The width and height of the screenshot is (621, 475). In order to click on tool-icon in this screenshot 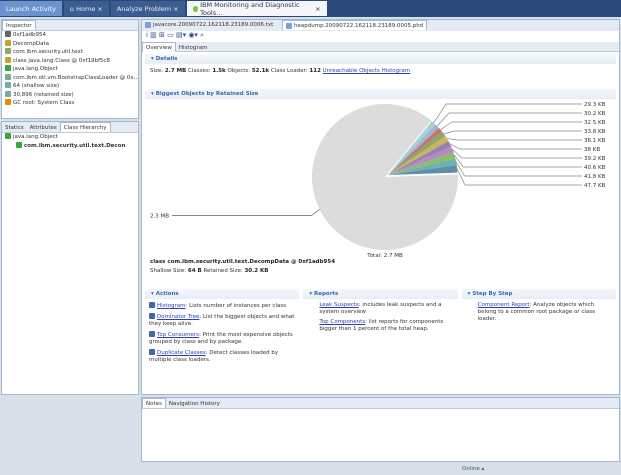, I will do `click(195, 8)`.